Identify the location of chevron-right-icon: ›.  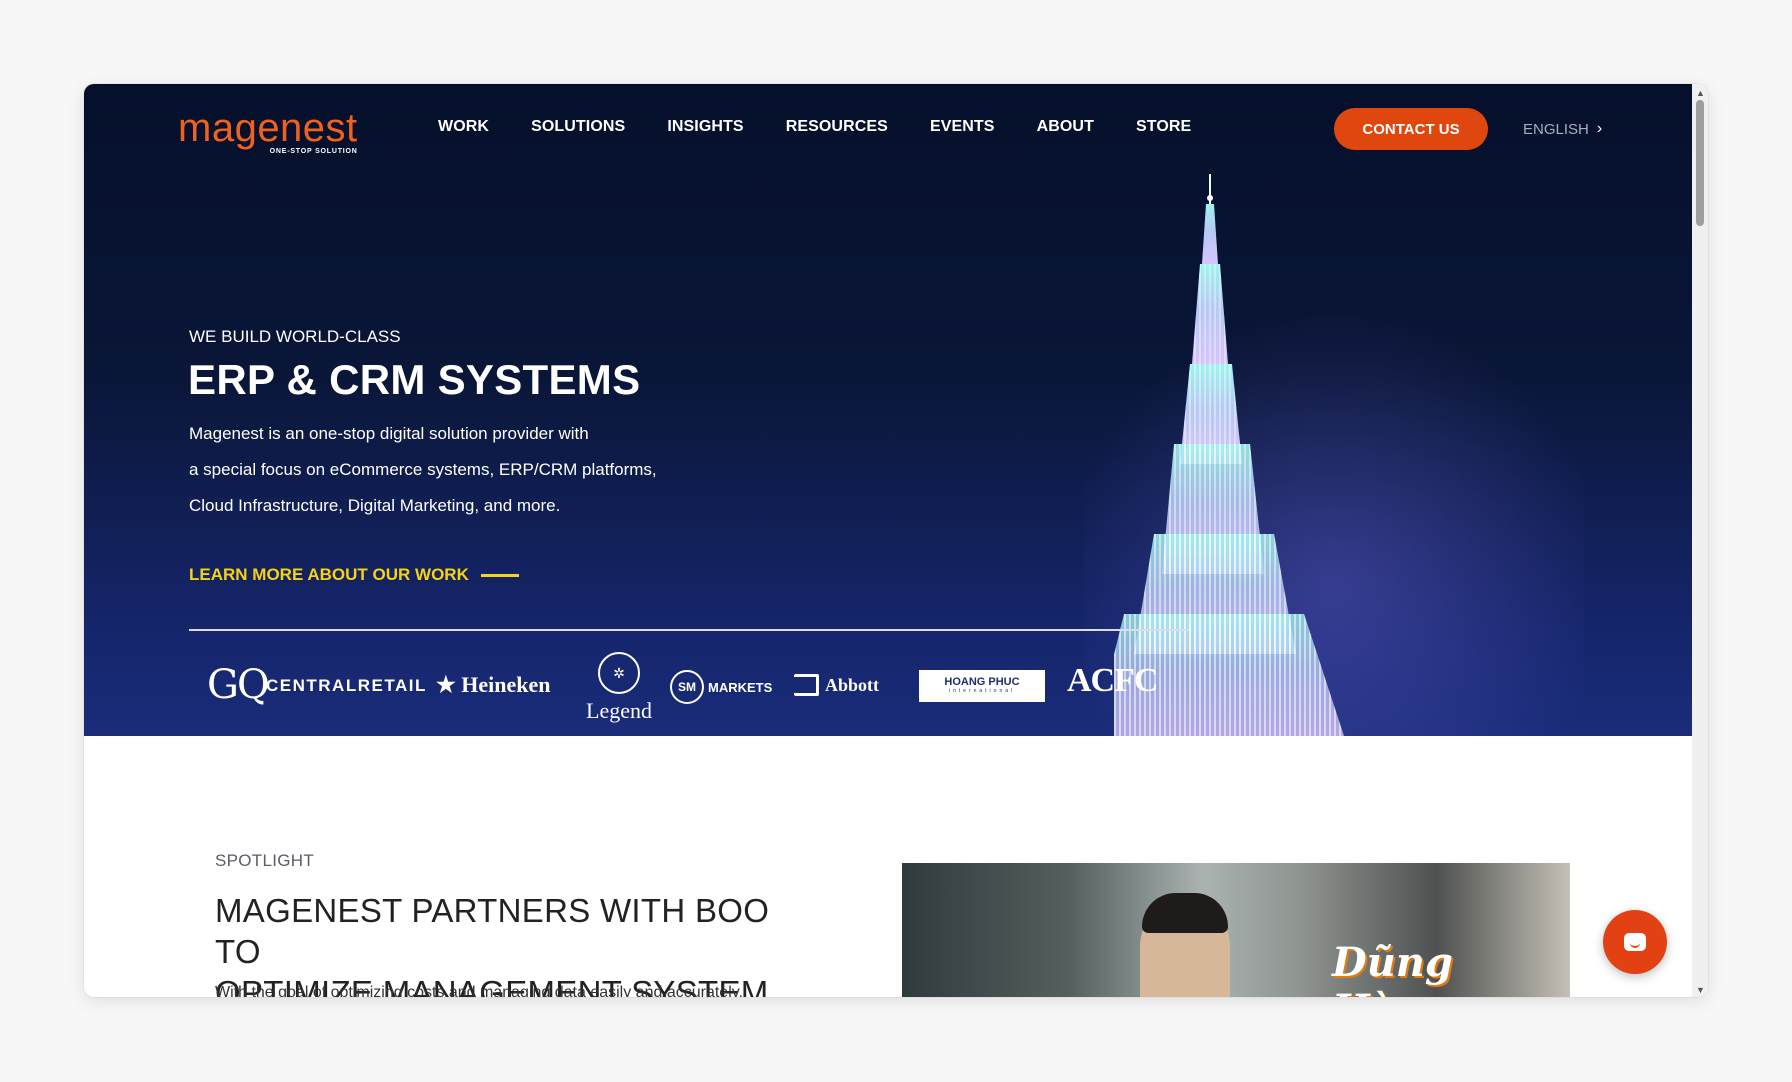
(1599, 128).